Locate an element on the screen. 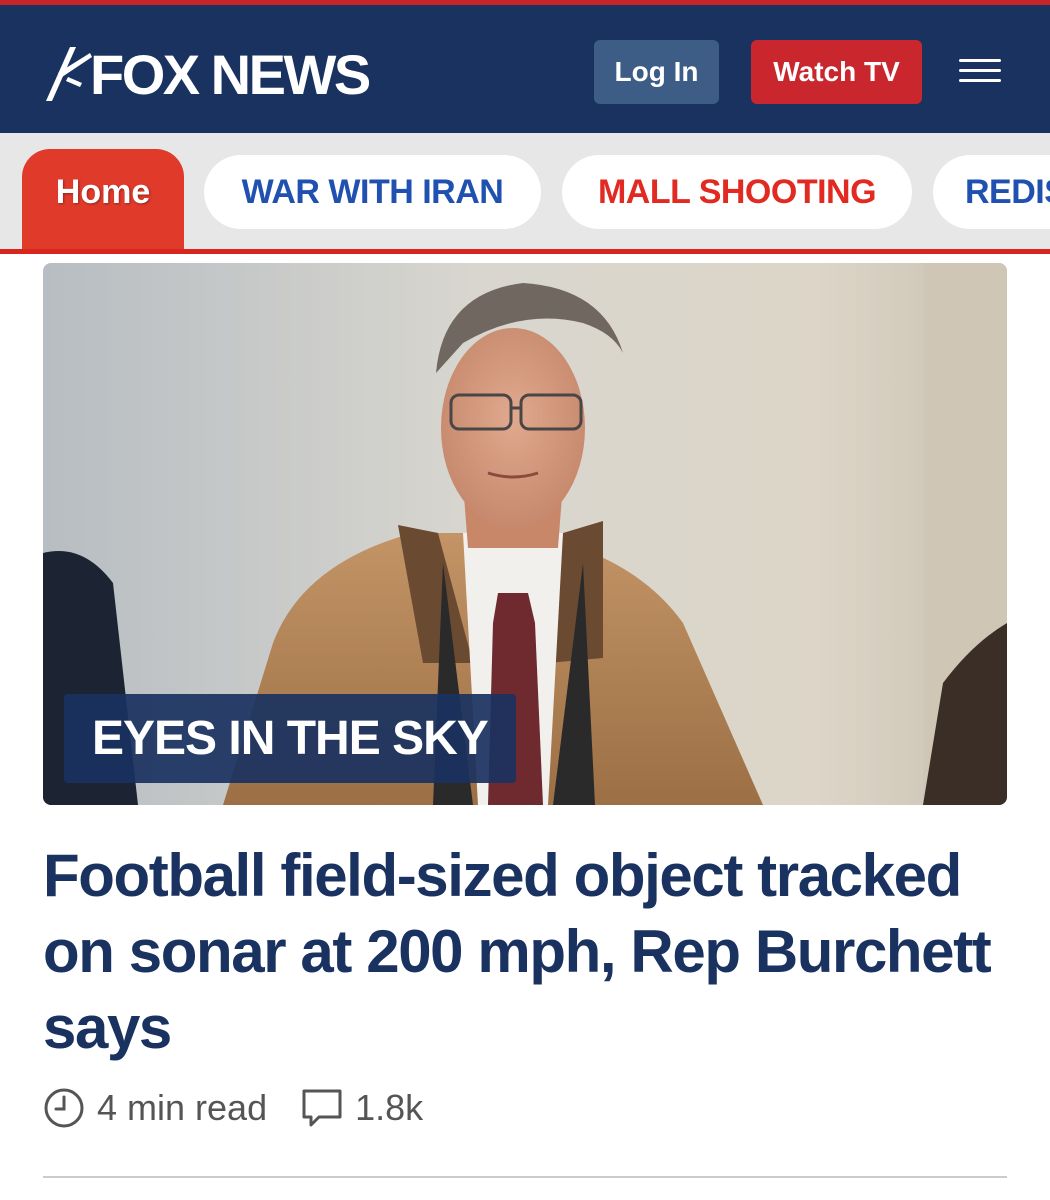 This screenshot has width=1050, height=1200. tab-redis: REDIS is located at coordinates (991, 192).